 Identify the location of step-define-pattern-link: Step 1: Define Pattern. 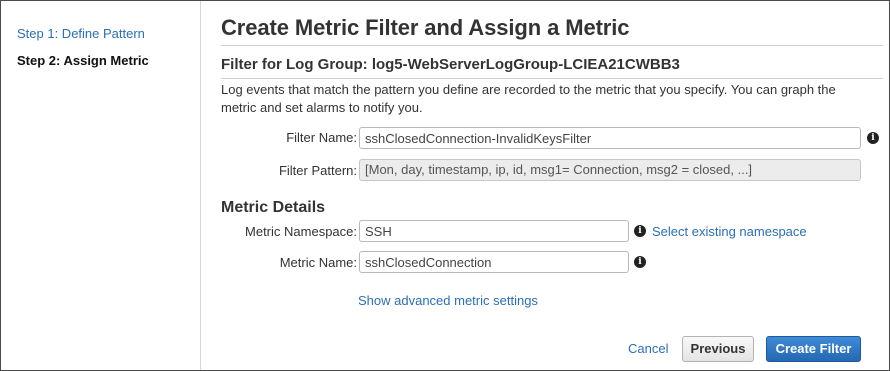
(81, 33).